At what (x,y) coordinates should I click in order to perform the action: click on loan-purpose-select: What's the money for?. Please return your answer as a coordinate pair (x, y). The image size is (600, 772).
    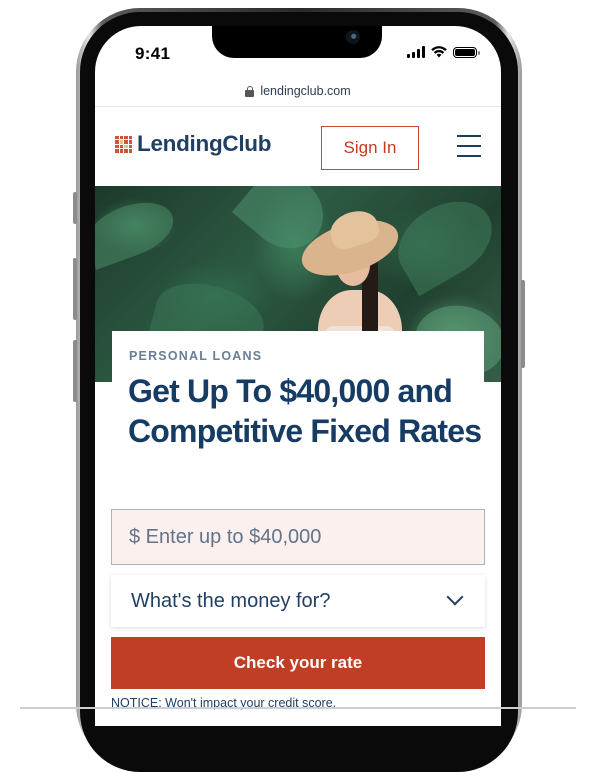
    Looking at the image, I should click on (298, 601).